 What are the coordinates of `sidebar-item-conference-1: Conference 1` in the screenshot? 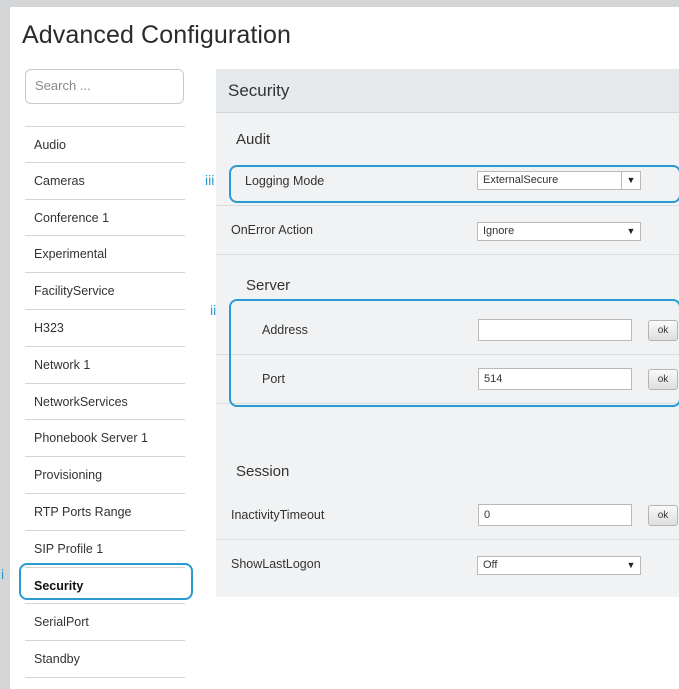 It's located at (105, 218).